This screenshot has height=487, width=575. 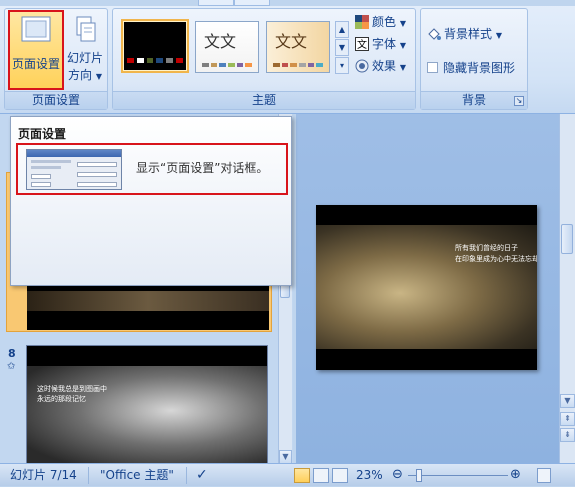 I want to click on theme-office, so click(x=155, y=46).